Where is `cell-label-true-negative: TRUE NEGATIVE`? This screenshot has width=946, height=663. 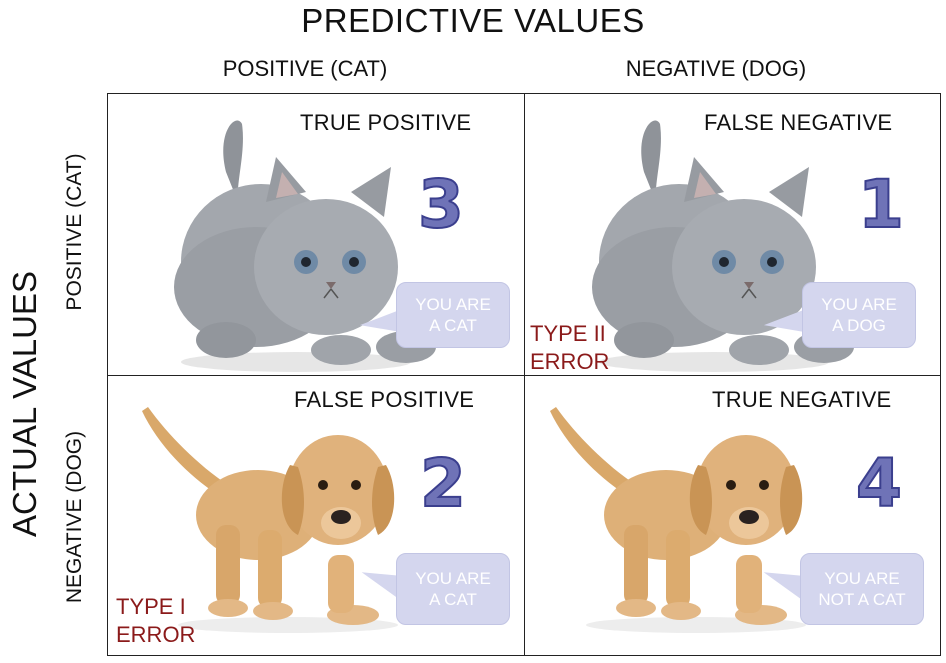
cell-label-true-negative: TRUE NEGATIVE is located at coordinates (802, 399).